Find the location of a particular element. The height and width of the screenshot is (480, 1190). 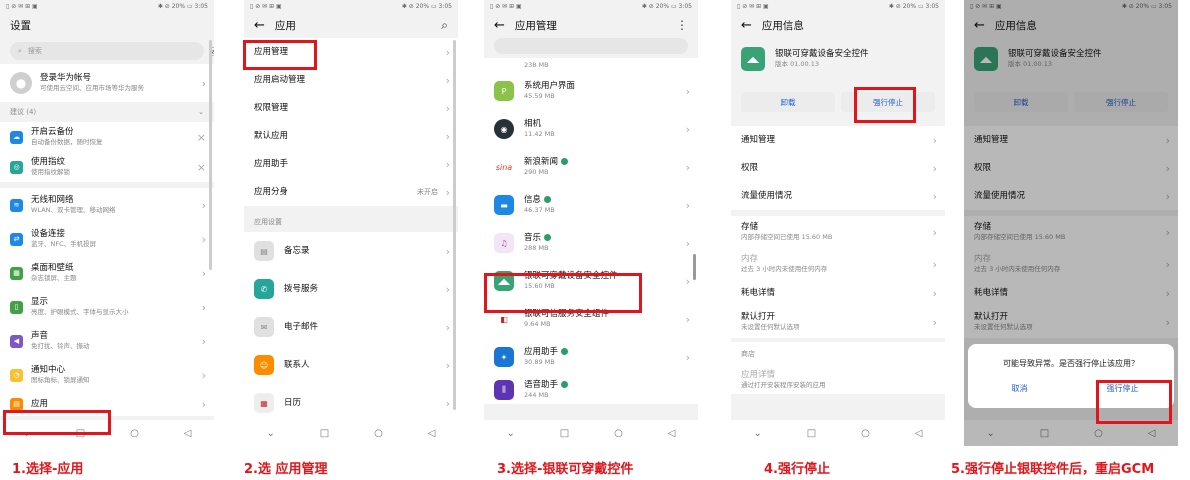

avatar: ● is located at coordinates (21, 83).